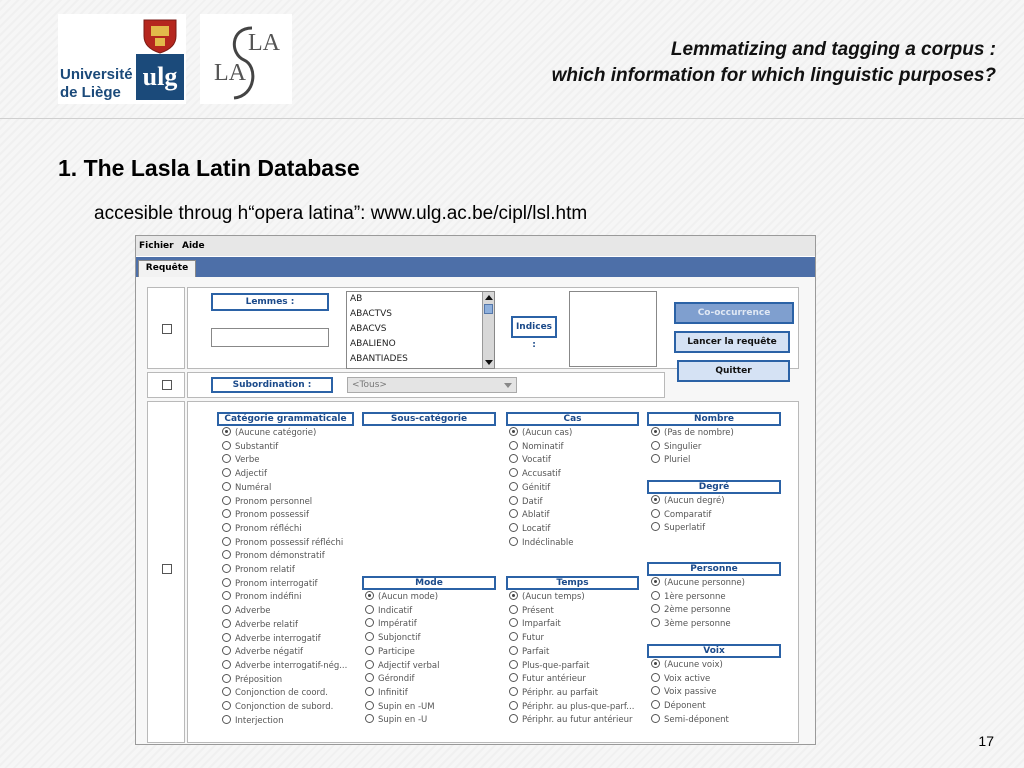  I want to click on nombre-option: Pluriel, so click(670, 459).